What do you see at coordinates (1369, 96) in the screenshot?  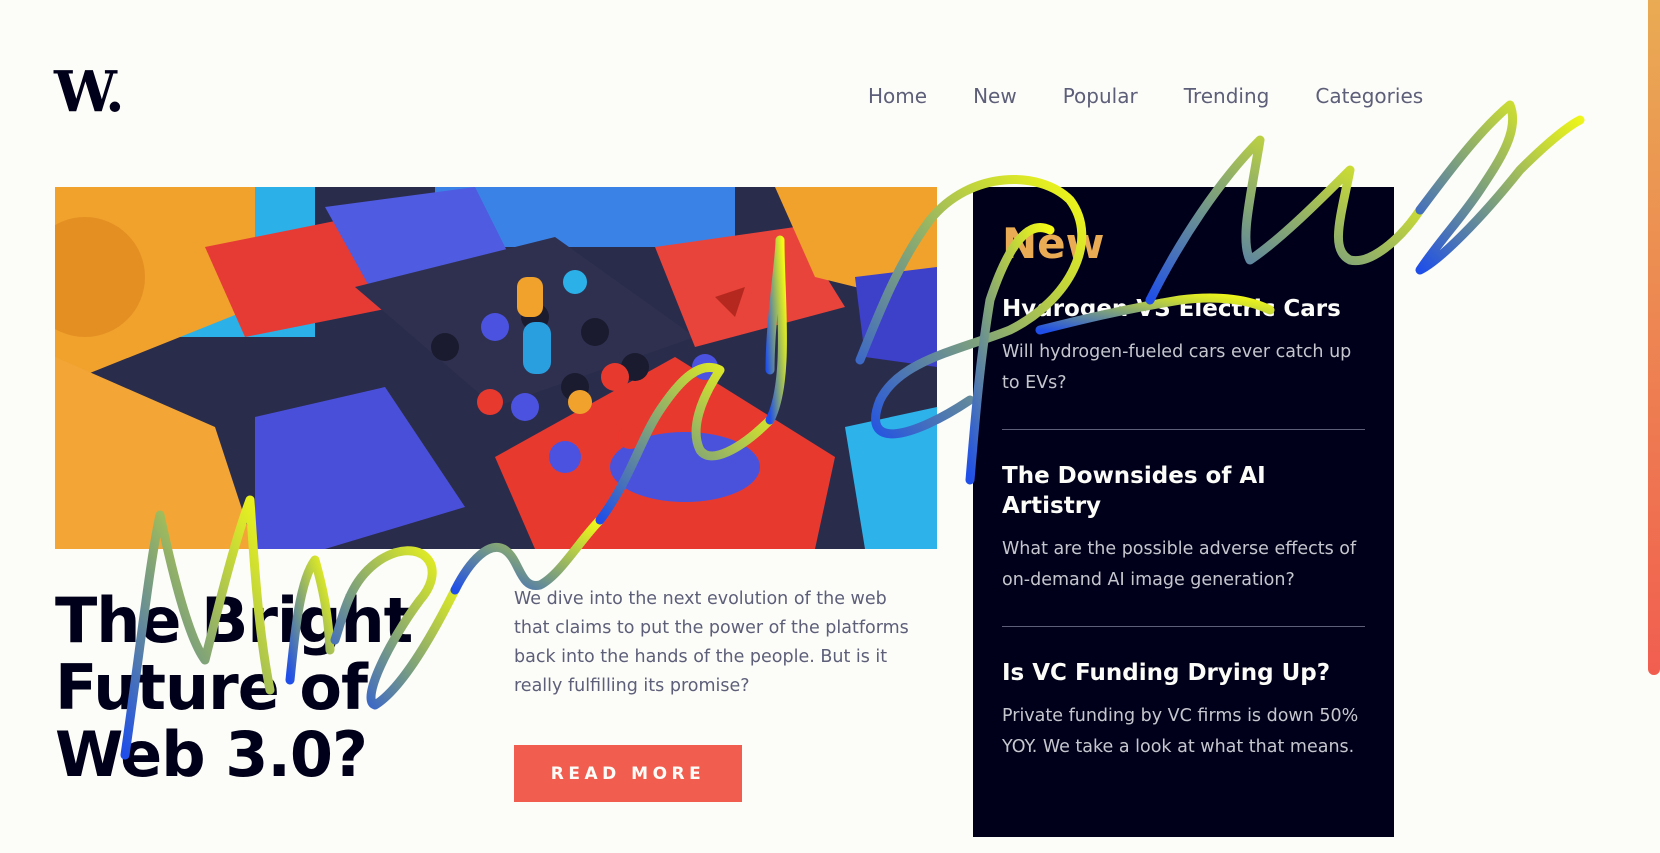 I see `nav-categories: Categories` at bounding box center [1369, 96].